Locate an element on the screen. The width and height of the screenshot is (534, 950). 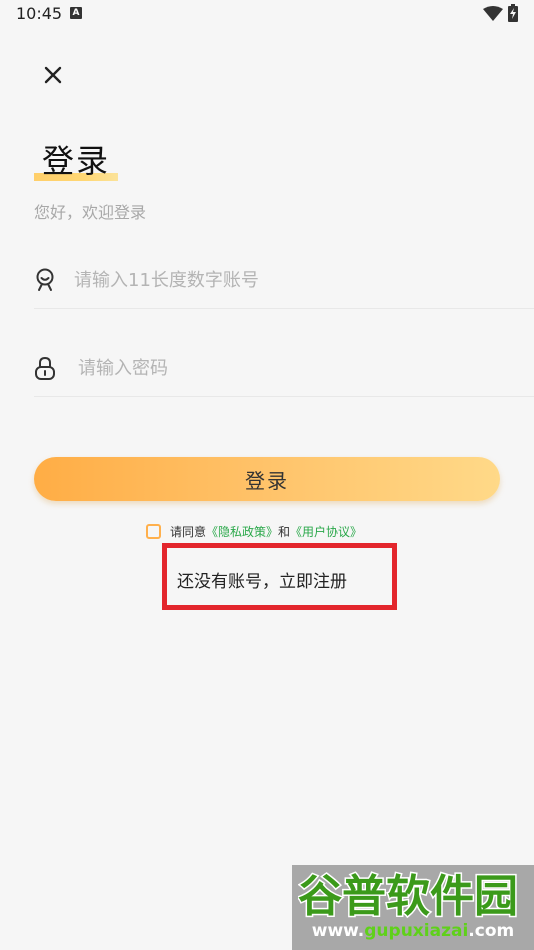
agreement-prefix: 请同意 is located at coordinates (188, 531).